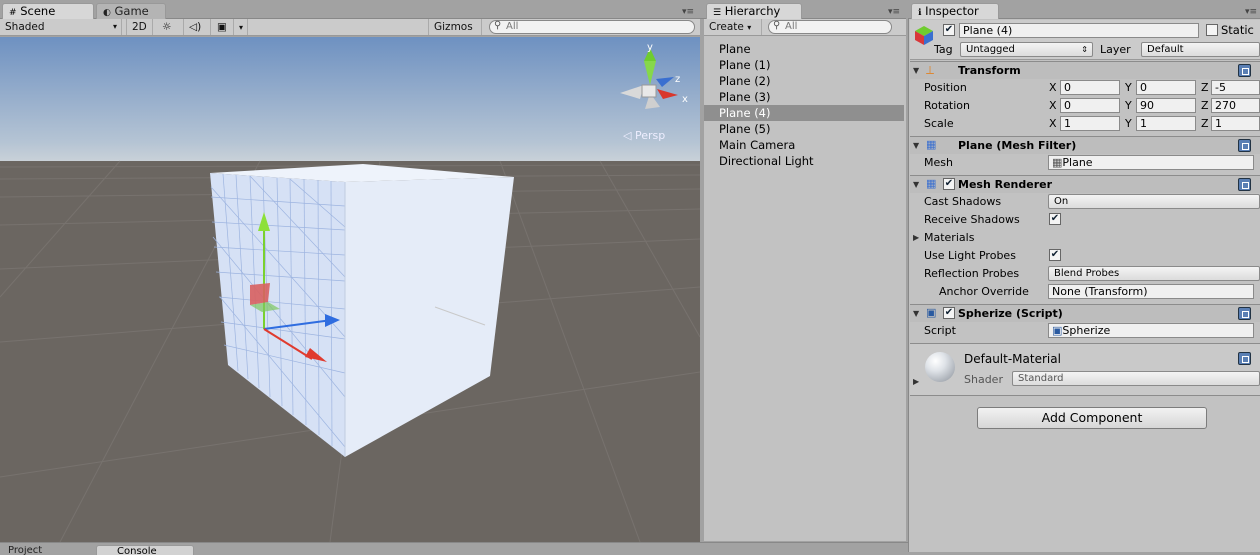  I want to click on rotation-x-field: 0, so click(1090, 105).